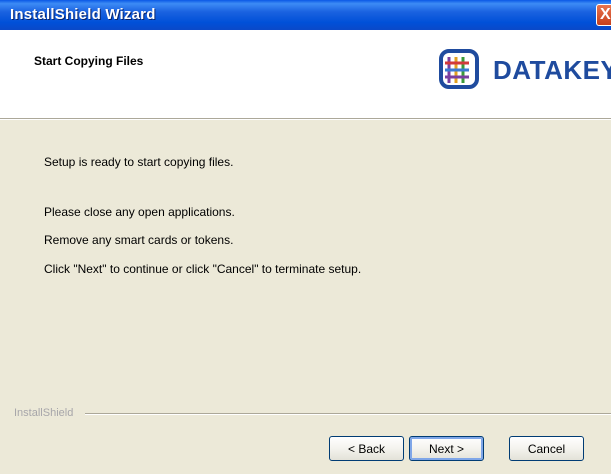  I want to click on back-button: < Back, so click(366, 448).